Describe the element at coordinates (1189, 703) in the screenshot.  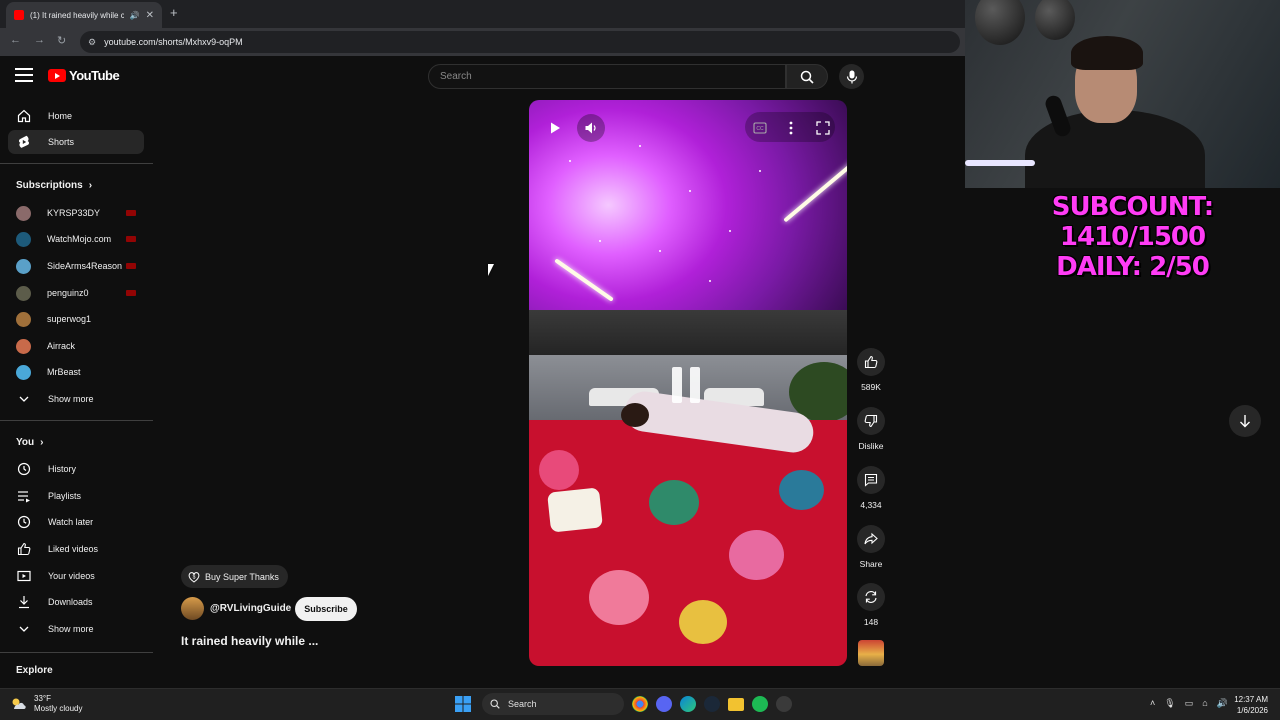
I see `display-icon: ▭` at that location.